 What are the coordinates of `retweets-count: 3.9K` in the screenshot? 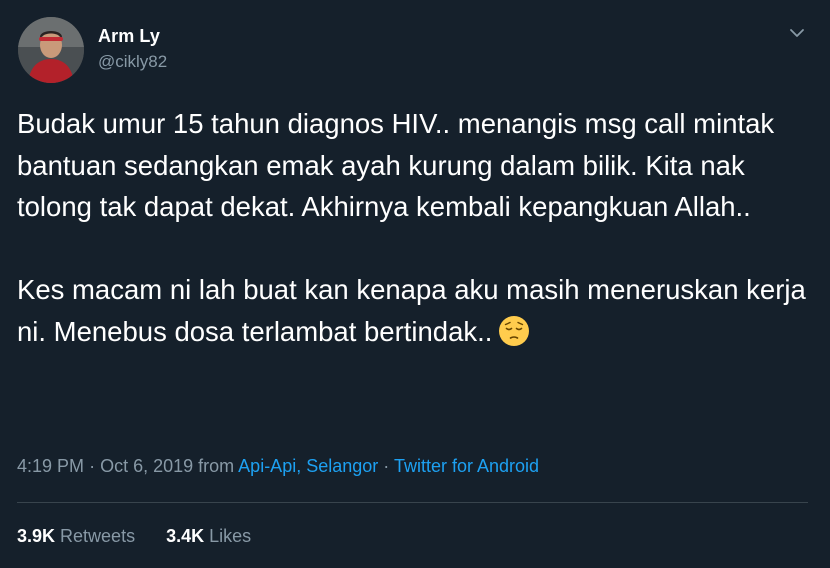 It's located at (36, 536).